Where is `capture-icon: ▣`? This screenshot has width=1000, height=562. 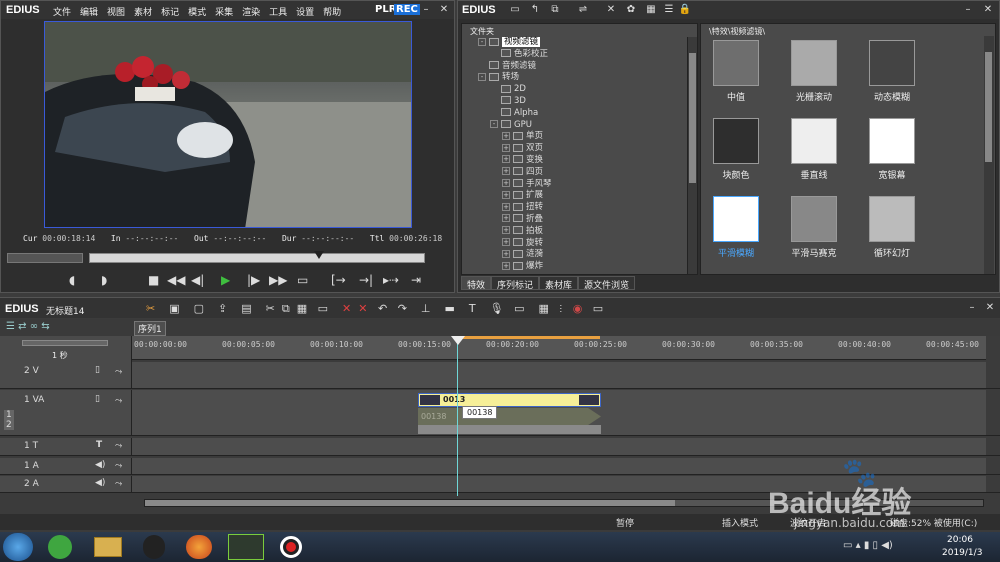
capture-icon: ▣ is located at coordinates (174, 308).